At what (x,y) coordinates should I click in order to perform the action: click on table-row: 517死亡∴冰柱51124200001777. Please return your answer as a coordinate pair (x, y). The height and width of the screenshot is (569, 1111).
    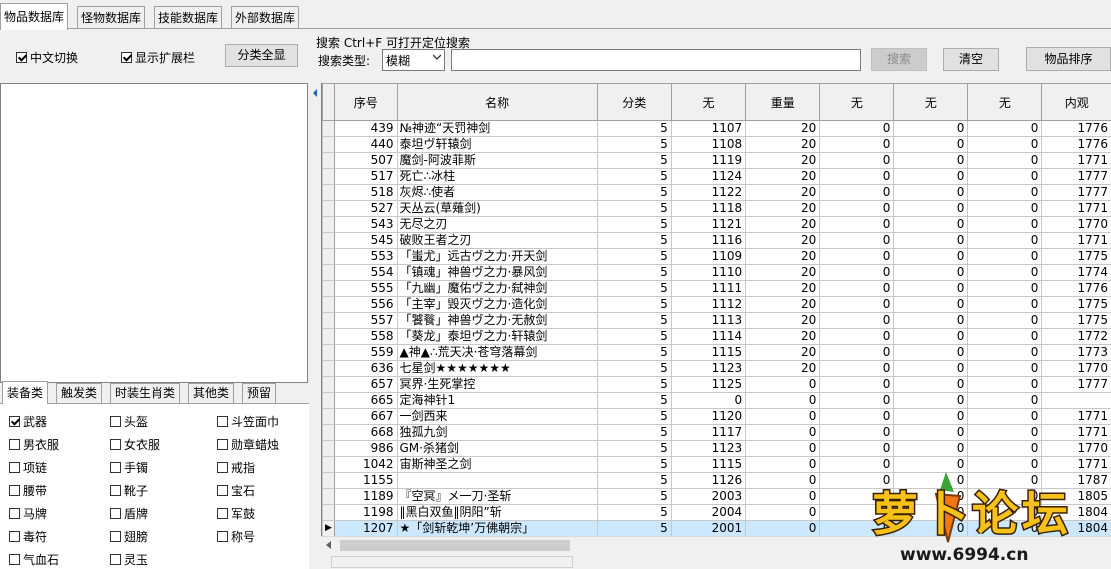
    Looking at the image, I should click on (717, 177).